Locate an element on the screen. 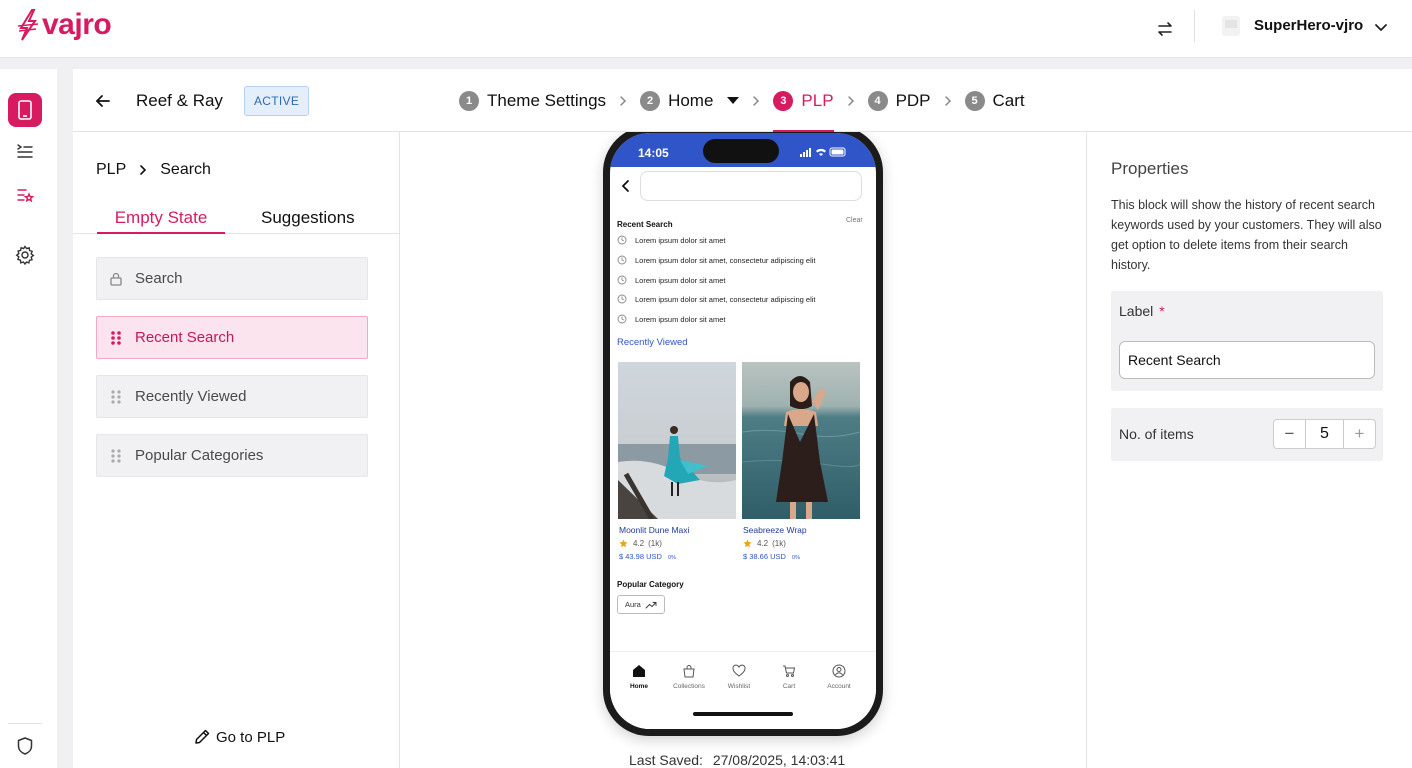 This screenshot has height=768, width=1412. step-home: 2 Home is located at coordinates (690, 100).